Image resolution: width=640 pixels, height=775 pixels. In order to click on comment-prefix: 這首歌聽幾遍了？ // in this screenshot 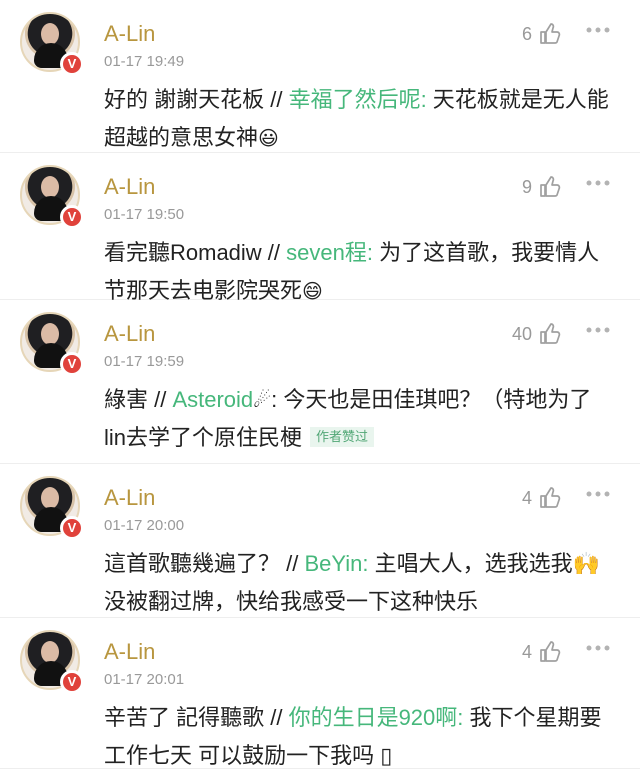, I will do `click(204, 563)`.